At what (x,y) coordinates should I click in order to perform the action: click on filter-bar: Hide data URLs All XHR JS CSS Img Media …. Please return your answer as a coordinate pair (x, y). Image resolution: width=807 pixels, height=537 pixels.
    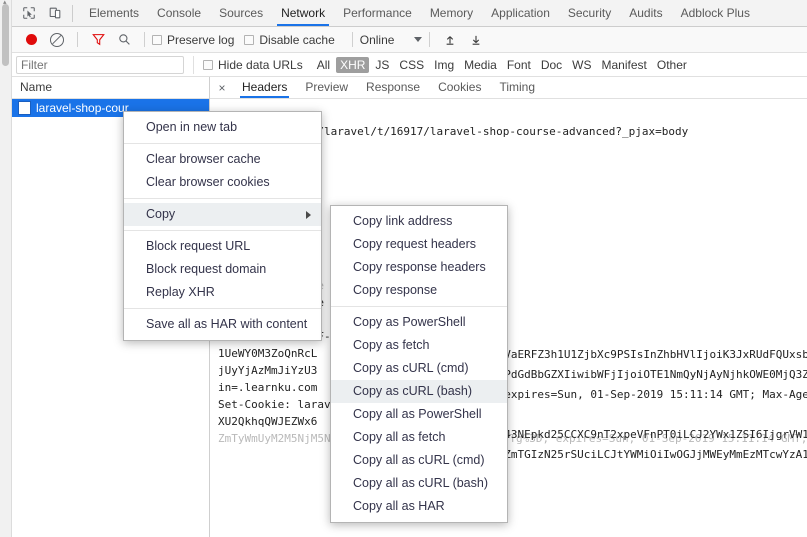
    Looking at the image, I should click on (409, 65).